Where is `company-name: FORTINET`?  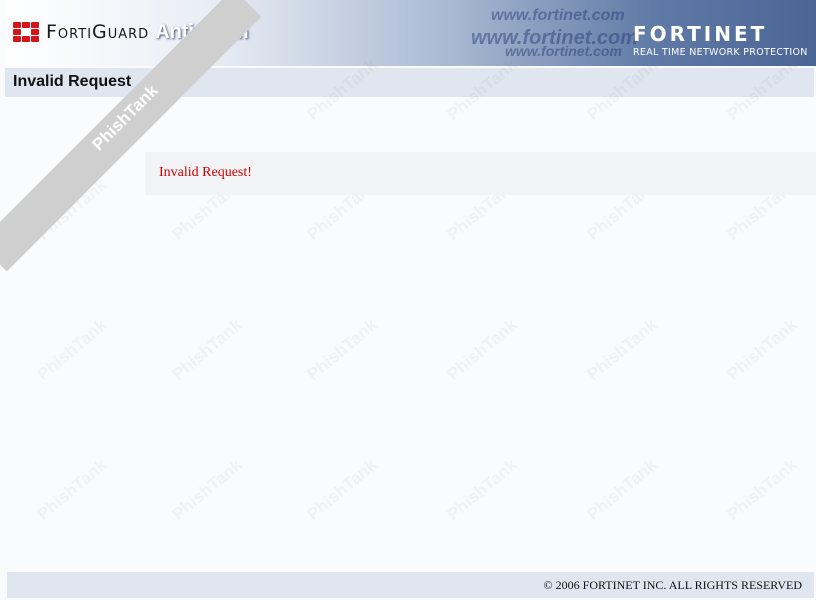
company-name: FORTINET is located at coordinates (700, 34).